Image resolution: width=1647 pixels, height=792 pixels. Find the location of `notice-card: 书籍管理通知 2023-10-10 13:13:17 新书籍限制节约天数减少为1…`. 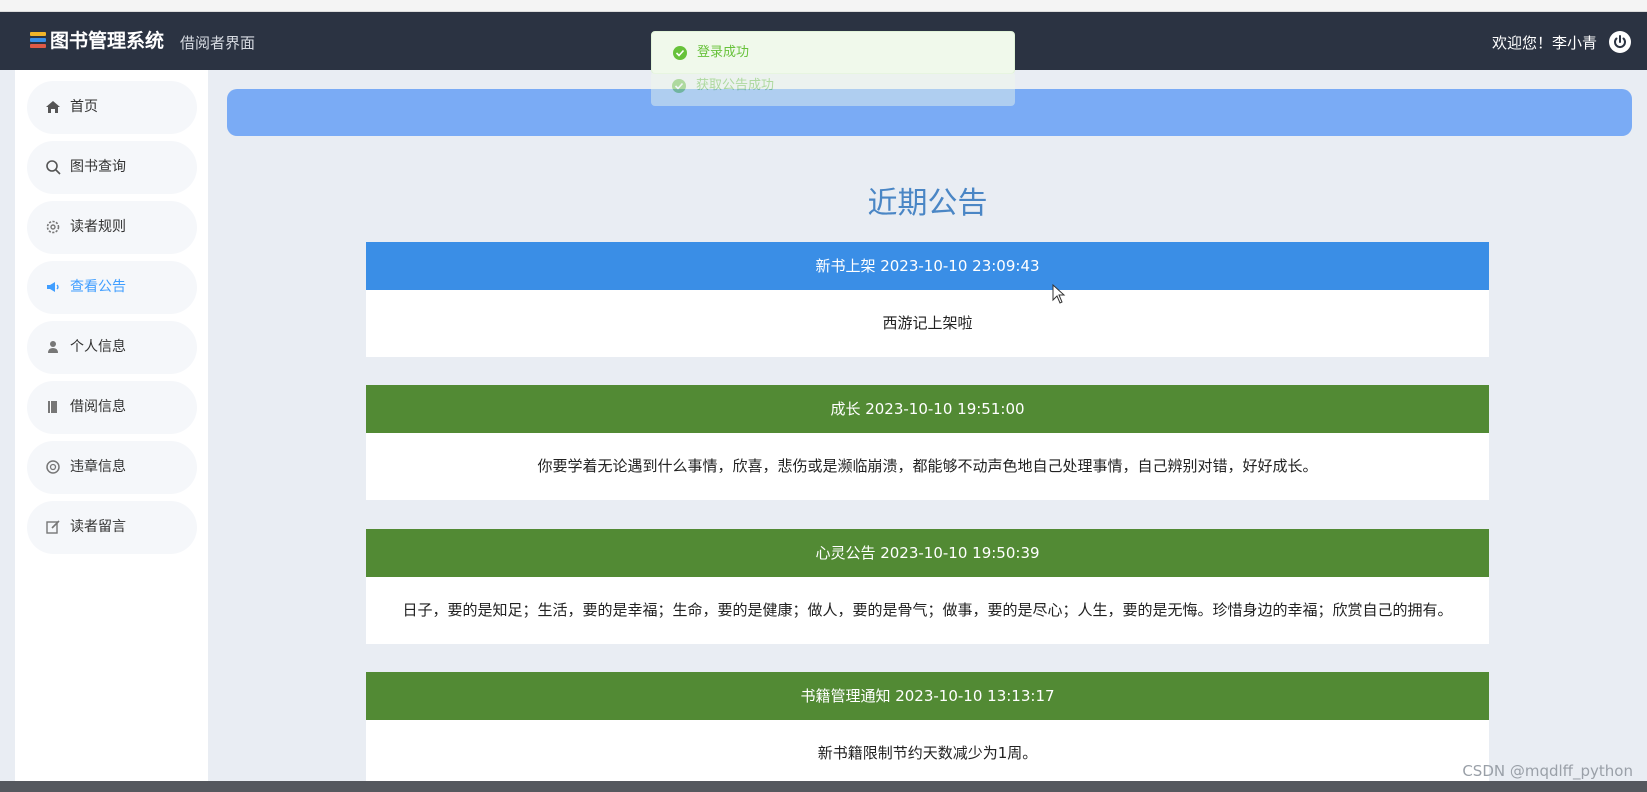

notice-card: 书籍管理通知 2023-10-10 13:13:17 新书籍限制节约天数减少为1… is located at coordinates (927, 729).